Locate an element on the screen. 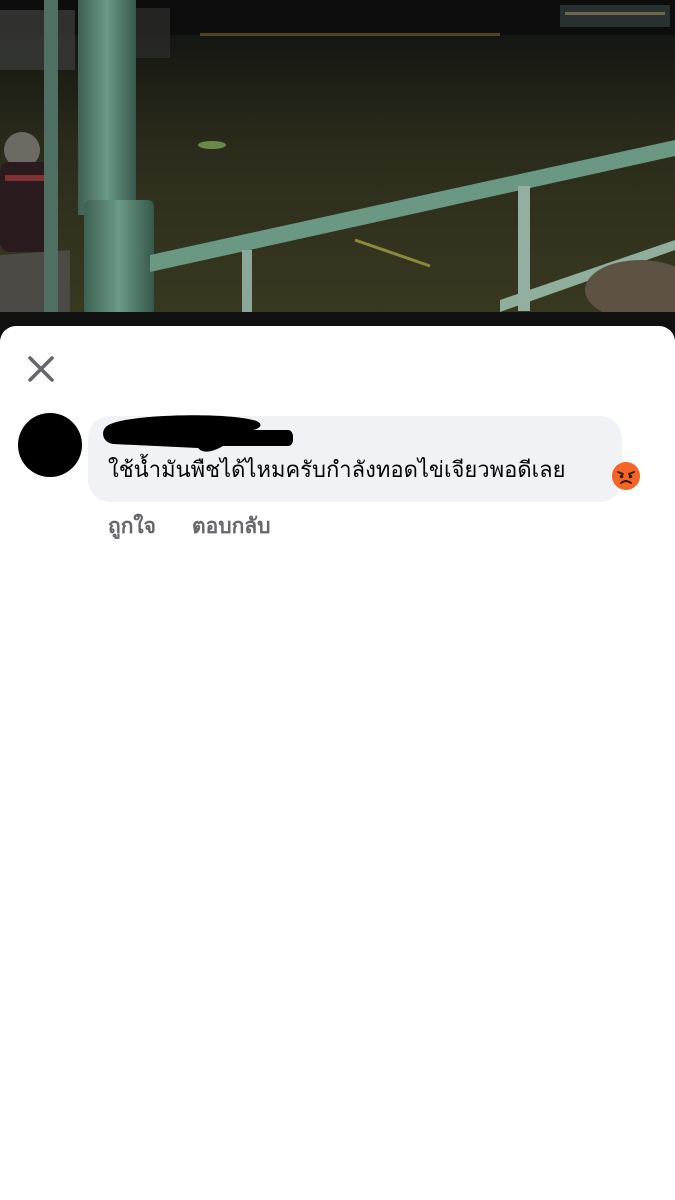 The image size is (675, 1200). close-icon is located at coordinates (41, 369).